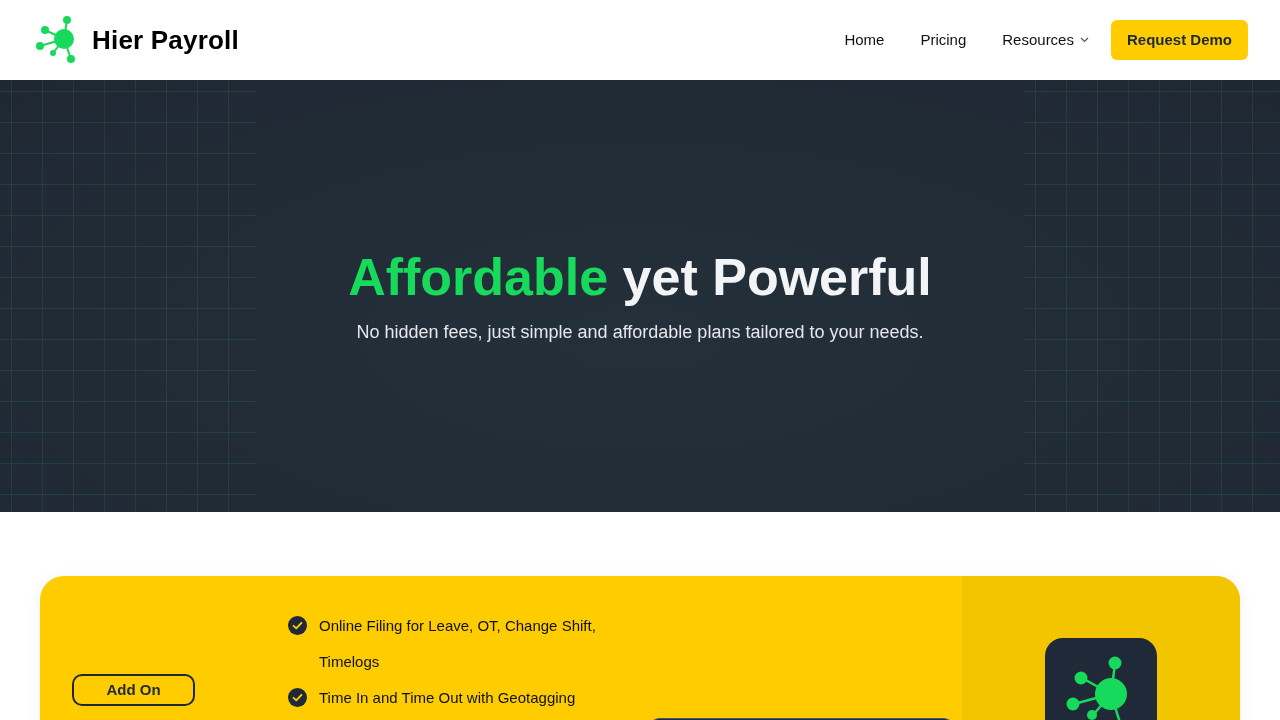 This screenshot has height=720, width=1280. Describe the element at coordinates (448, 698) in the screenshot. I see `feature-text: Time In and Time Out with Geotagging` at that location.